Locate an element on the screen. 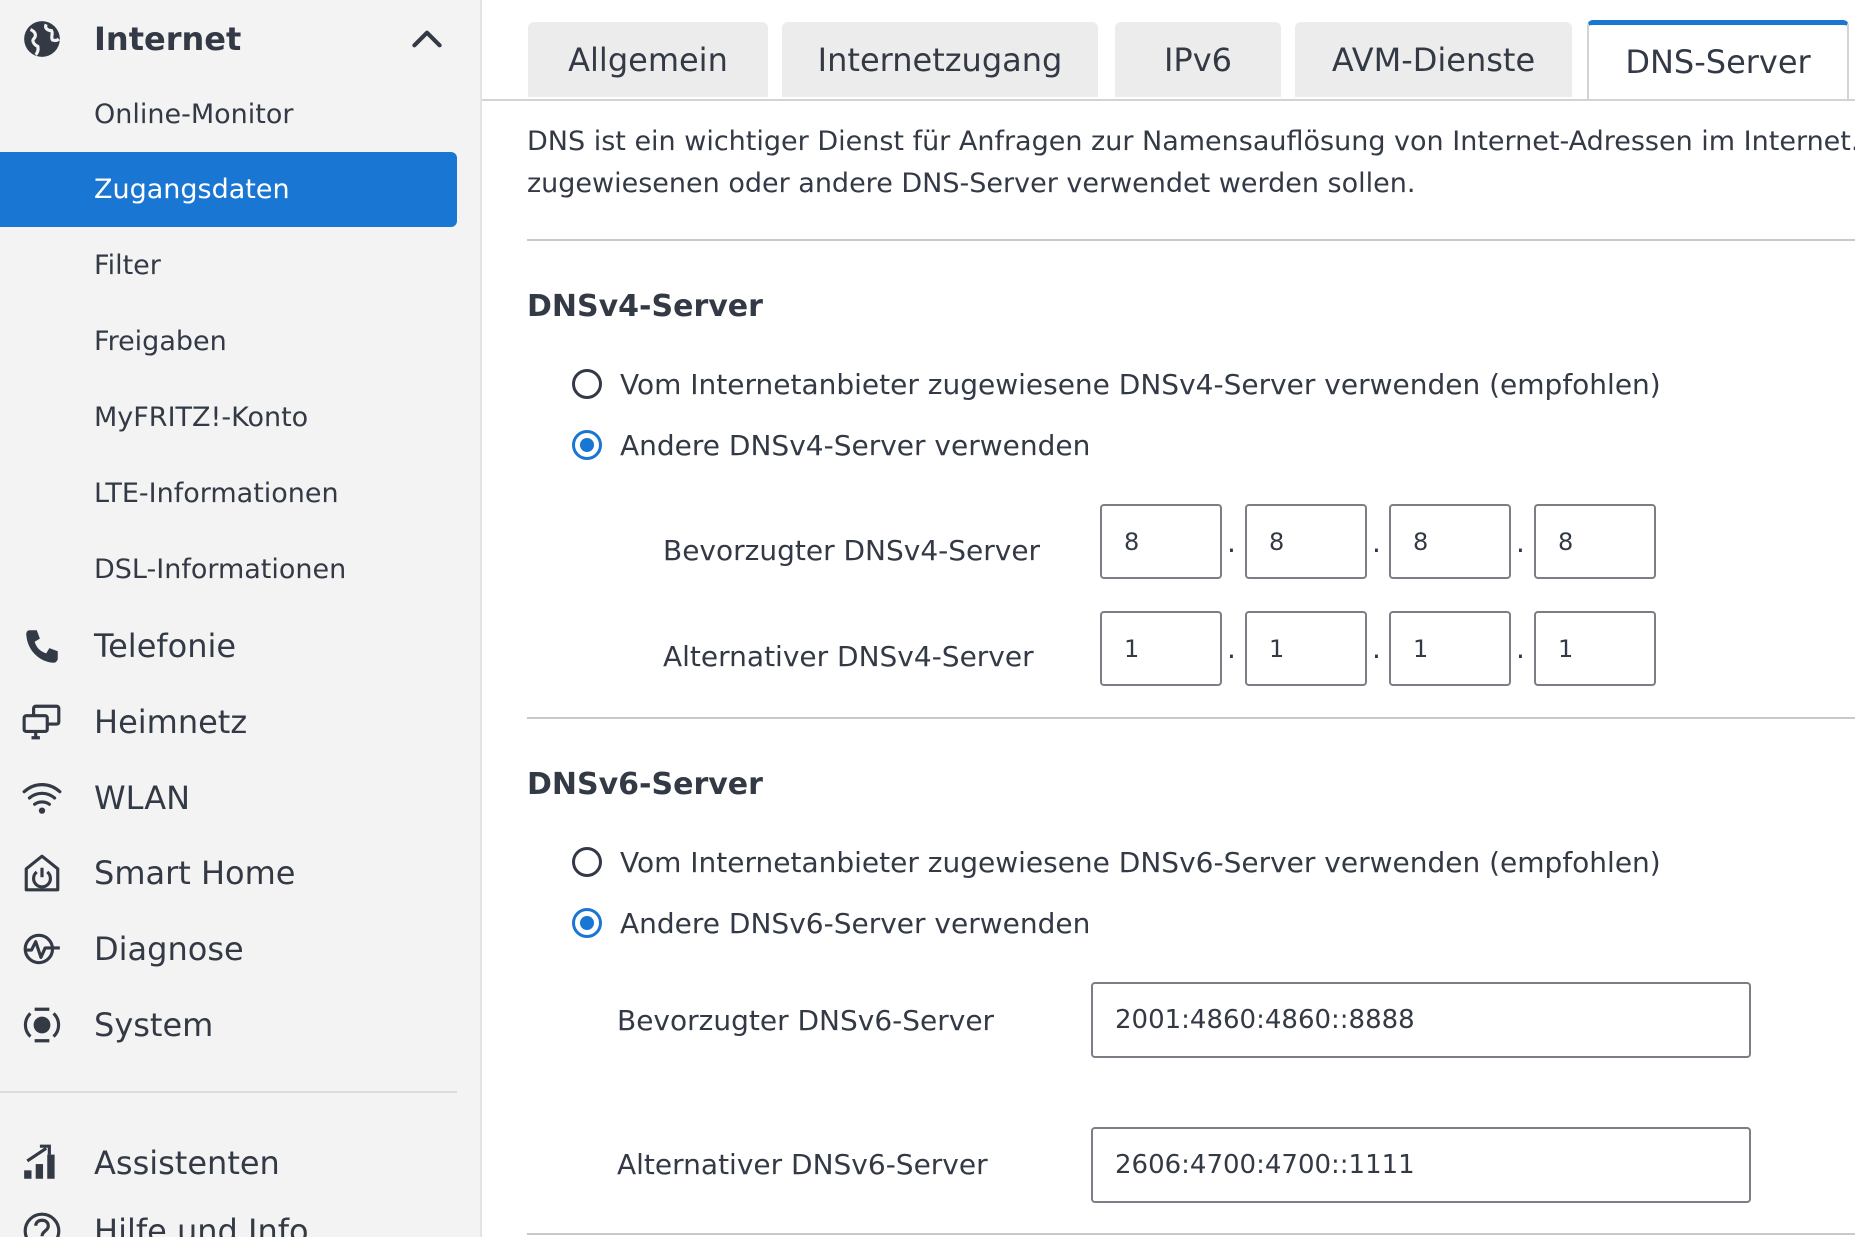  sidebar-subitem-label: MyFRITZ!-Konto is located at coordinates (201, 417).